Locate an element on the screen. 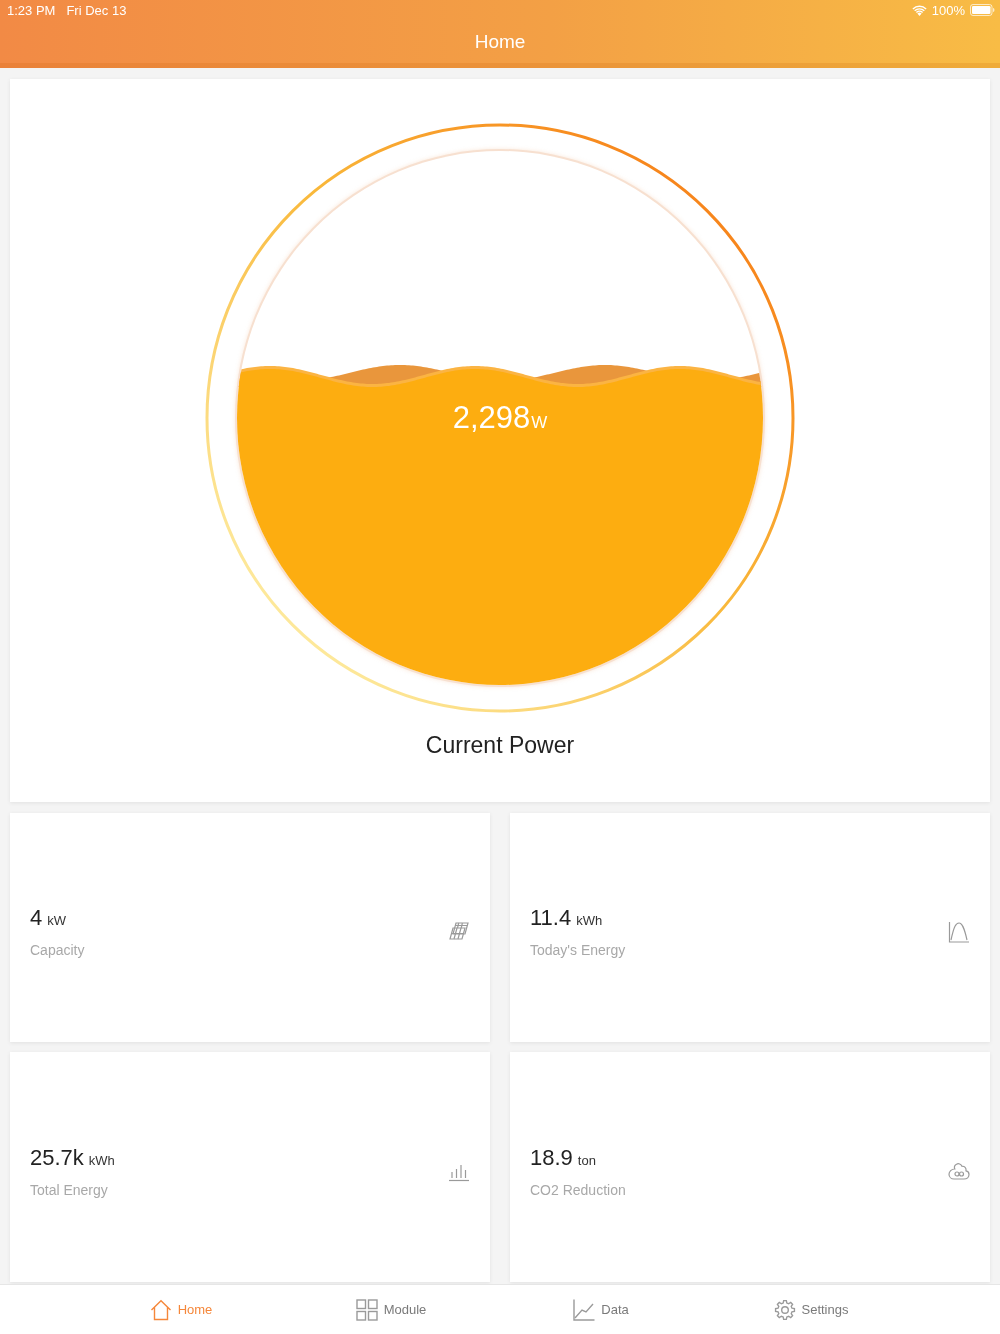  solar-panel-icon is located at coordinates (459, 931).